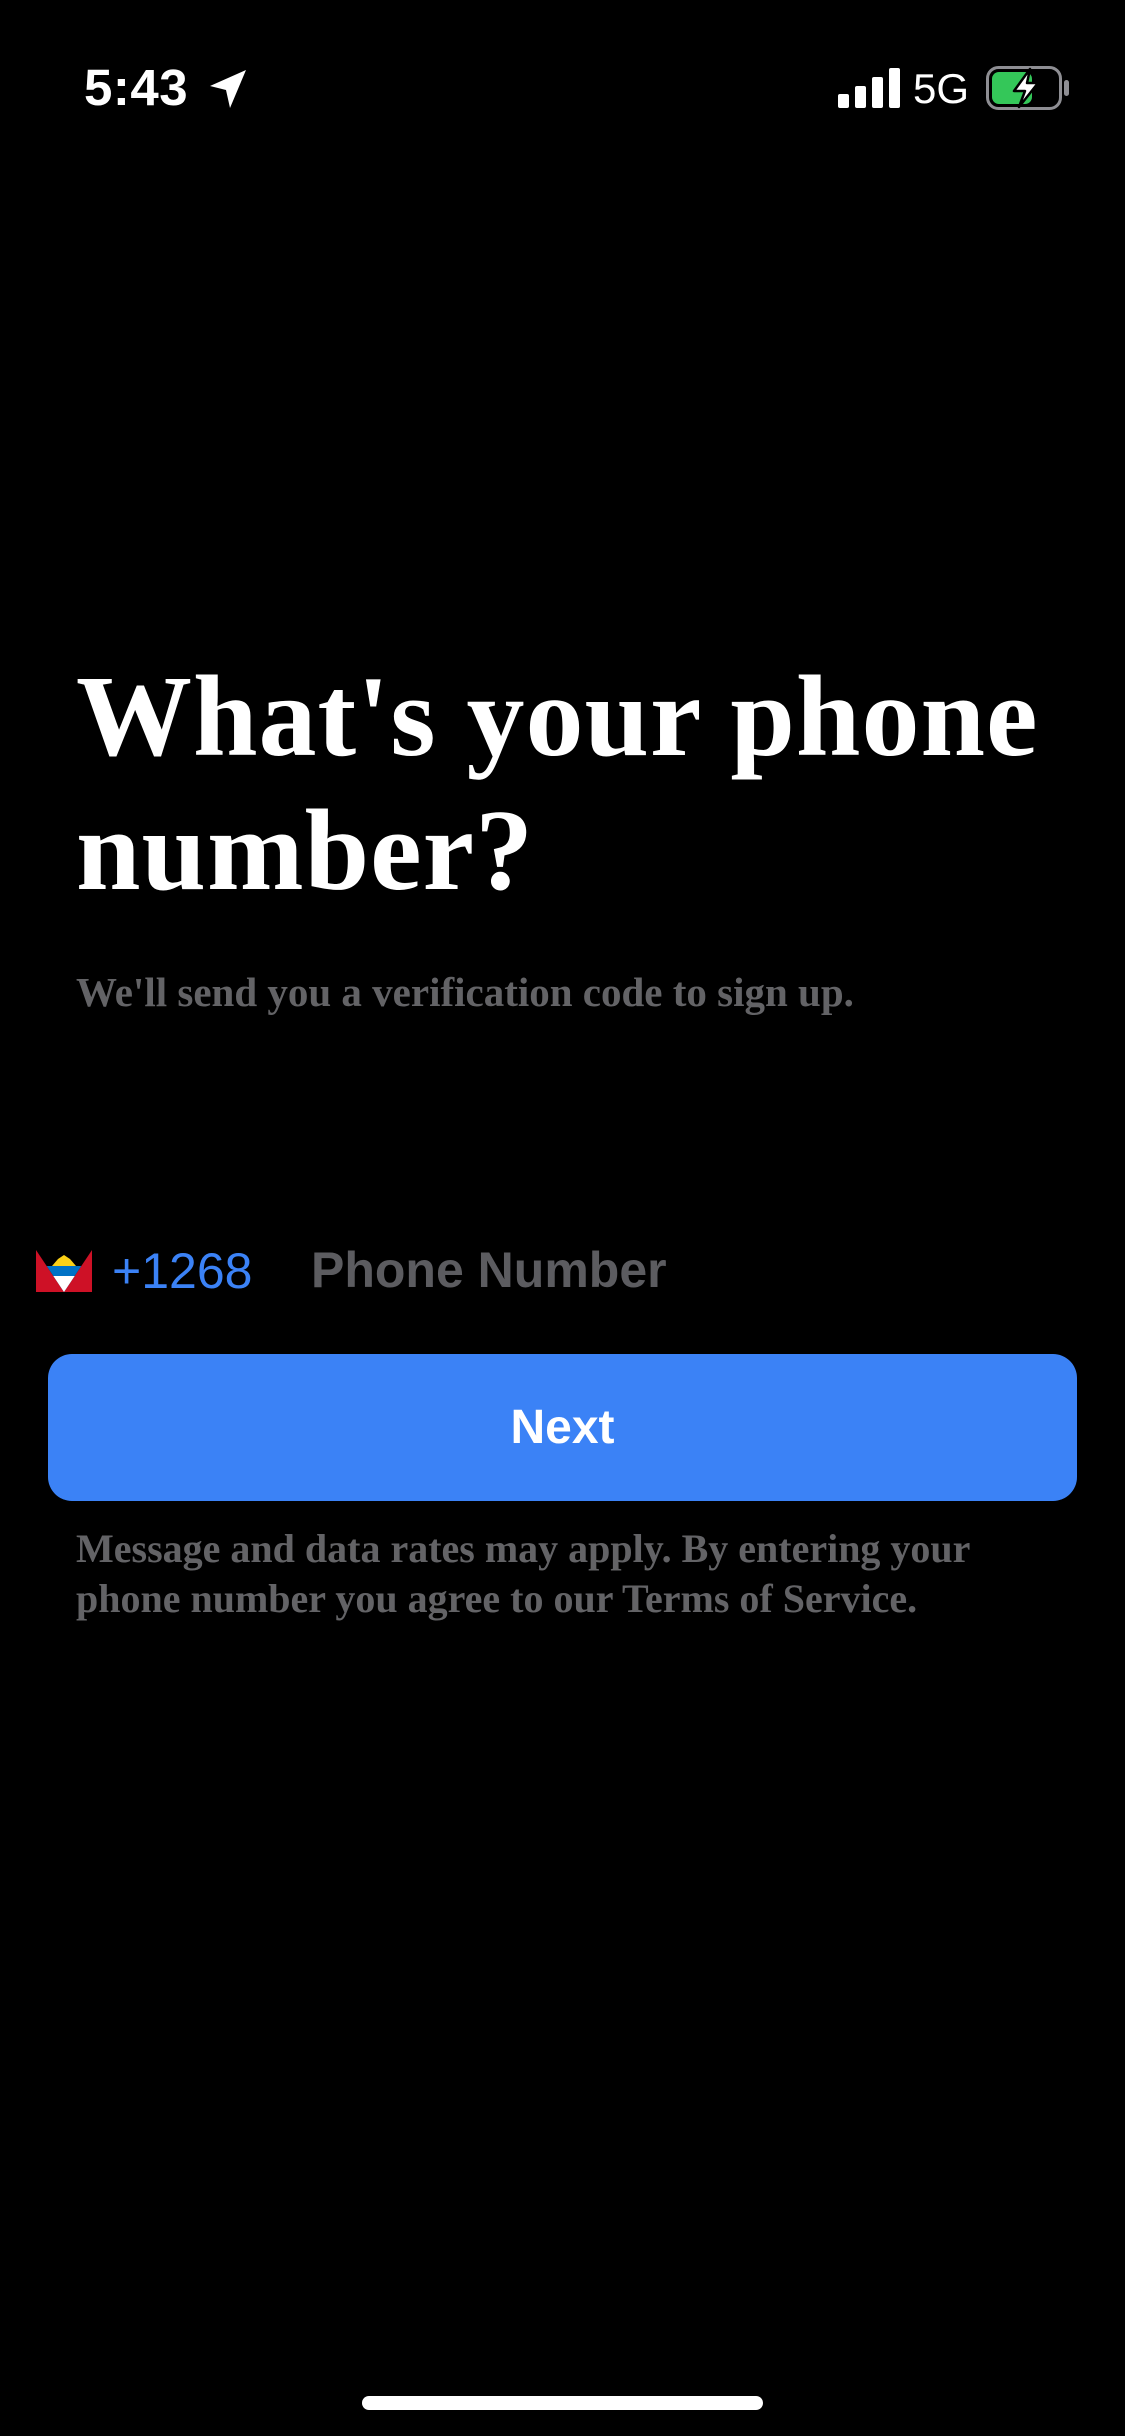 The width and height of the screenshot is (1125, 2436). I want to click on status-time: 5:43, so click(136, 87).